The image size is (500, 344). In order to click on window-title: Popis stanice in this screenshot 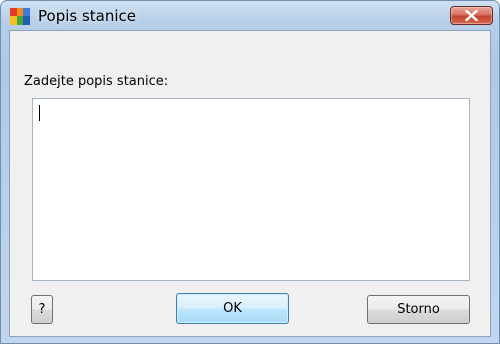, I will do `click(87, 16)`.